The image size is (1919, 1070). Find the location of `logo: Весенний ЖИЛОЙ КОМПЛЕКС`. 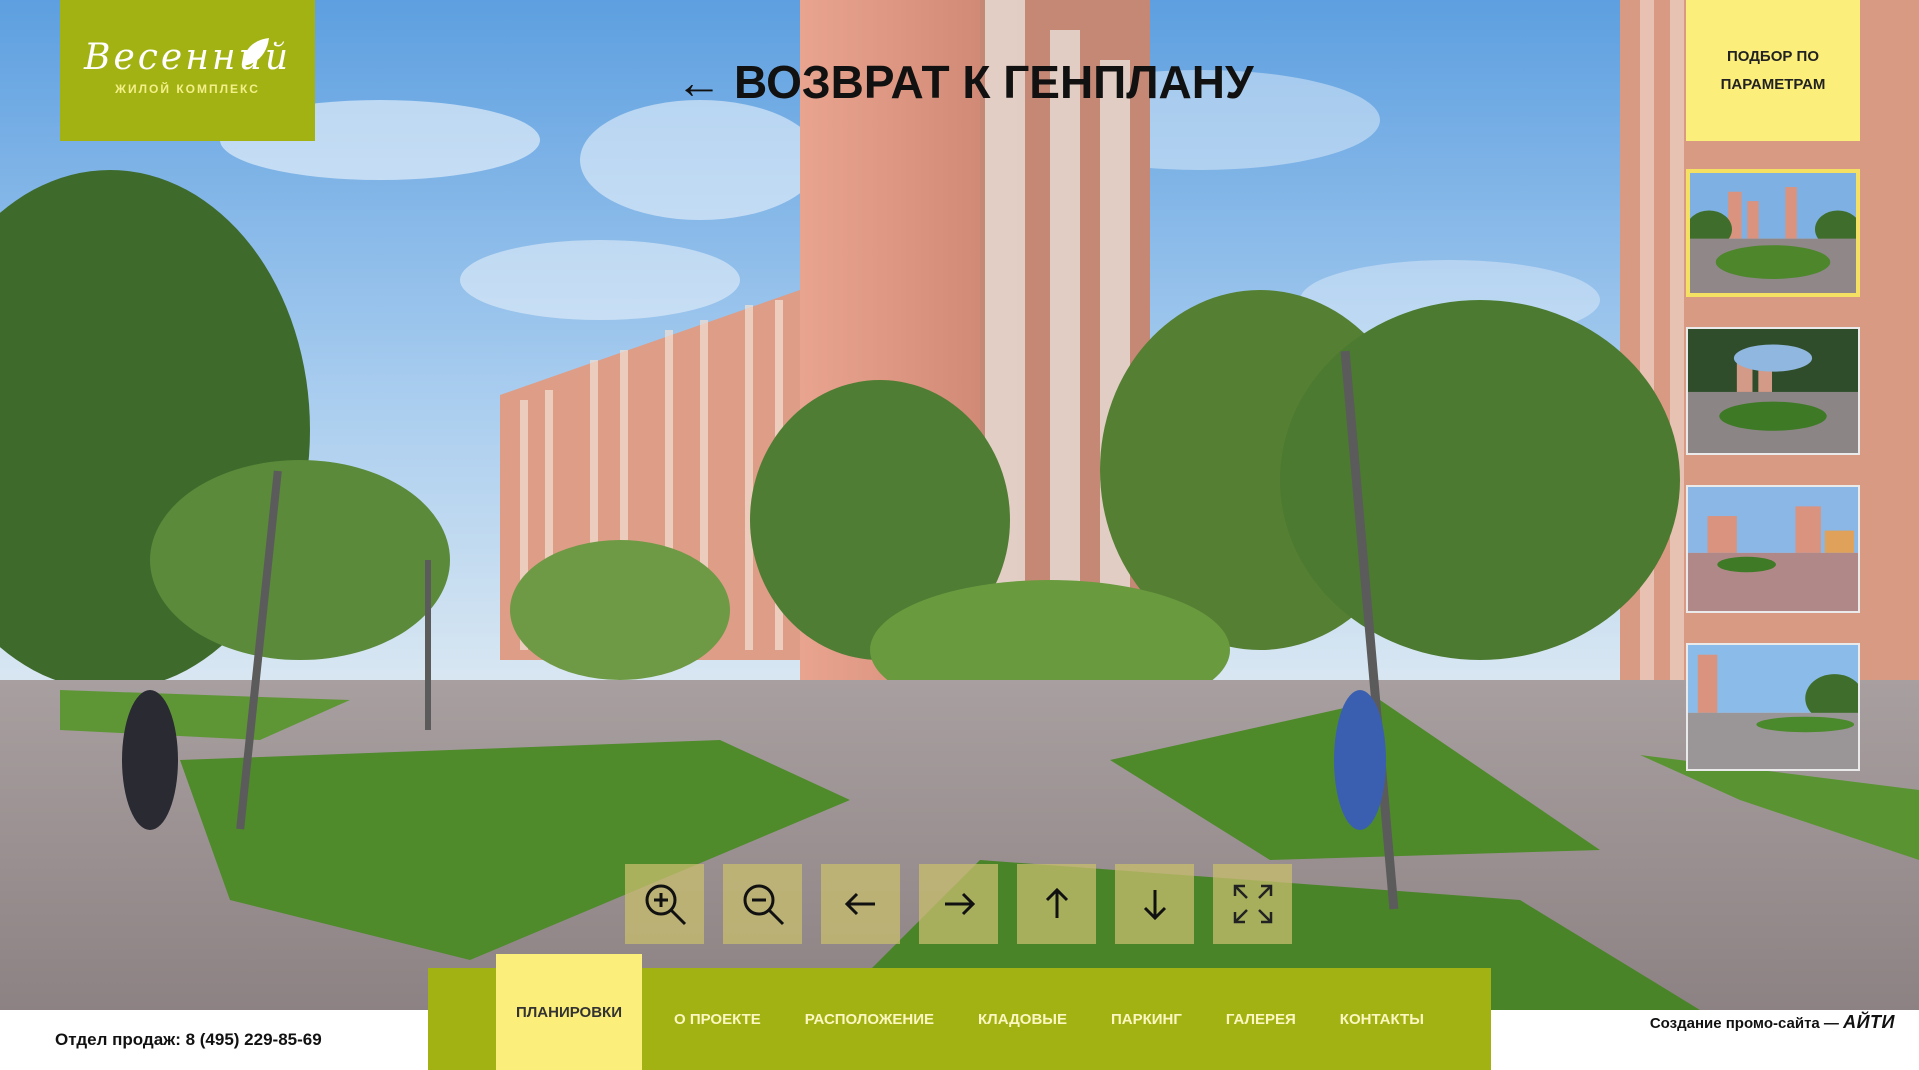

logo: Весенний ЖИЛОЙ КОМПЛЕКС is located at coordinates (187, 70).